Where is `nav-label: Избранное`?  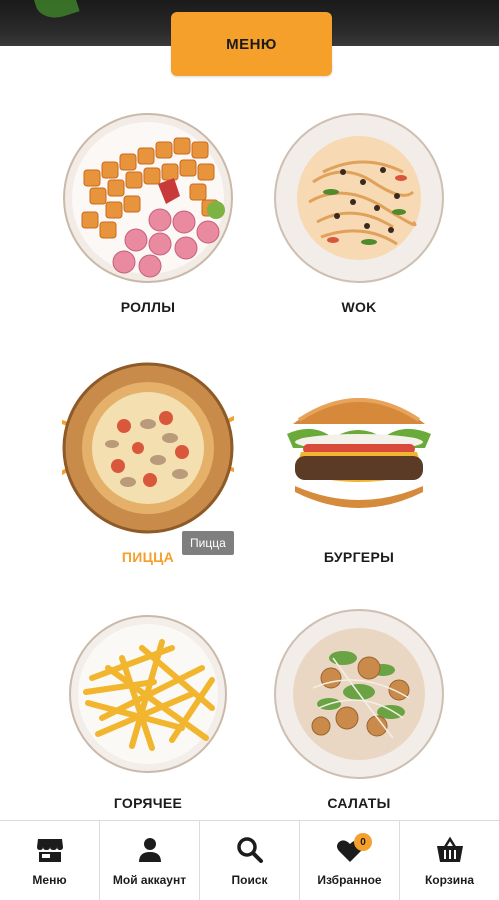 nav-label: Избранное is located at coordinates (349, 879).